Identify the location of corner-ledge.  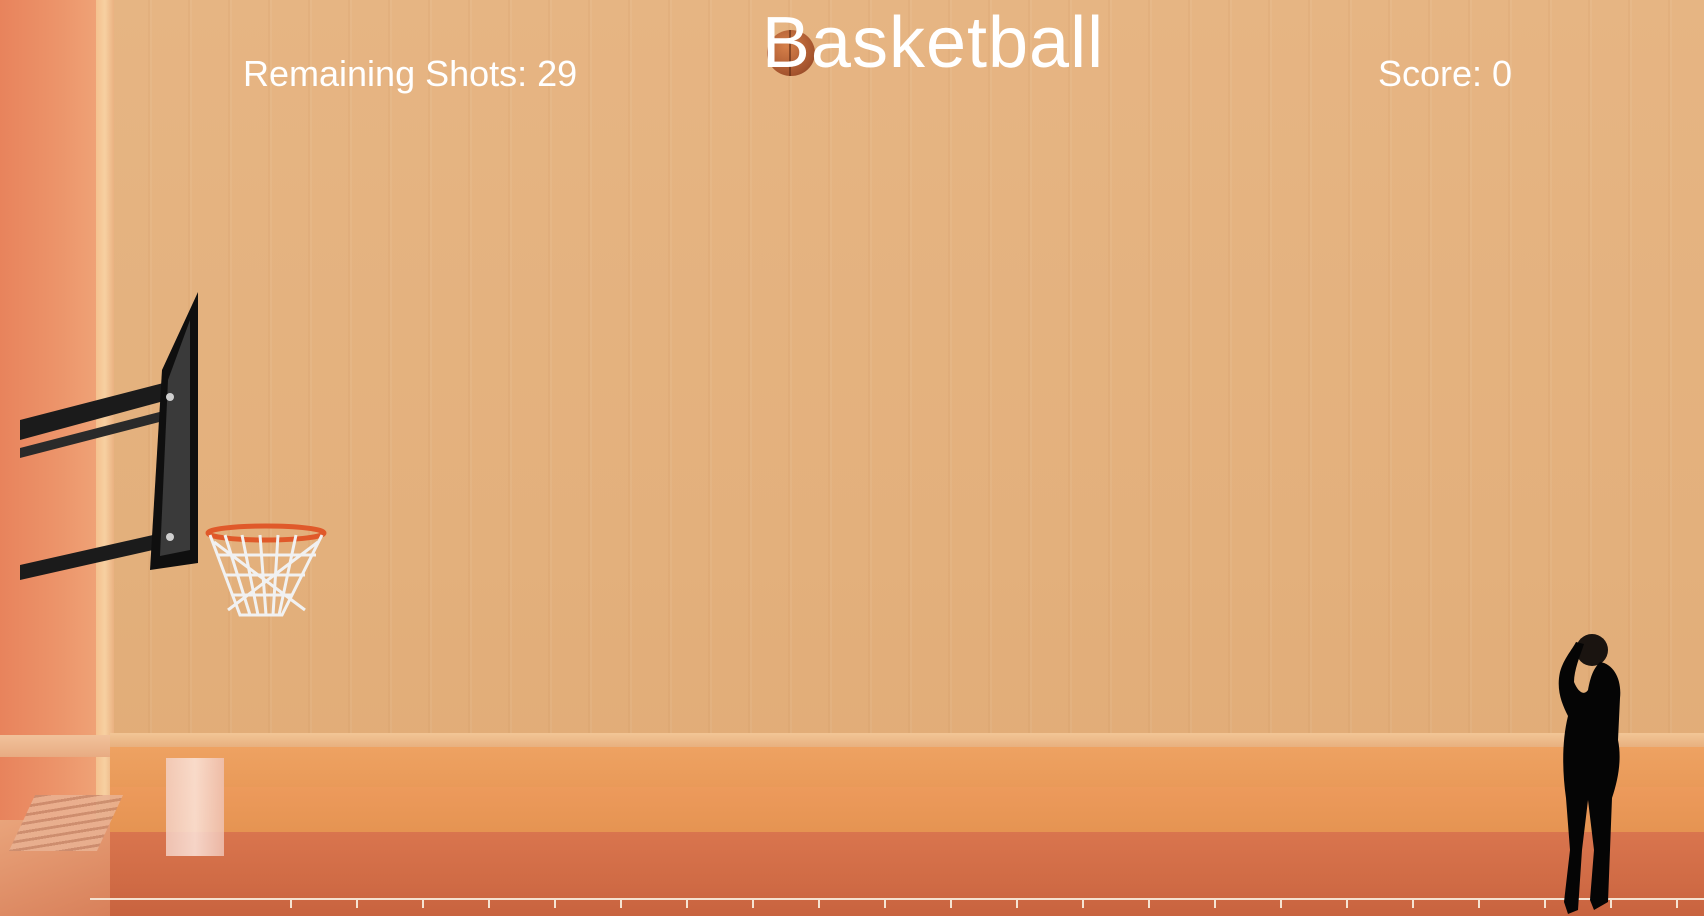
(55, 746).